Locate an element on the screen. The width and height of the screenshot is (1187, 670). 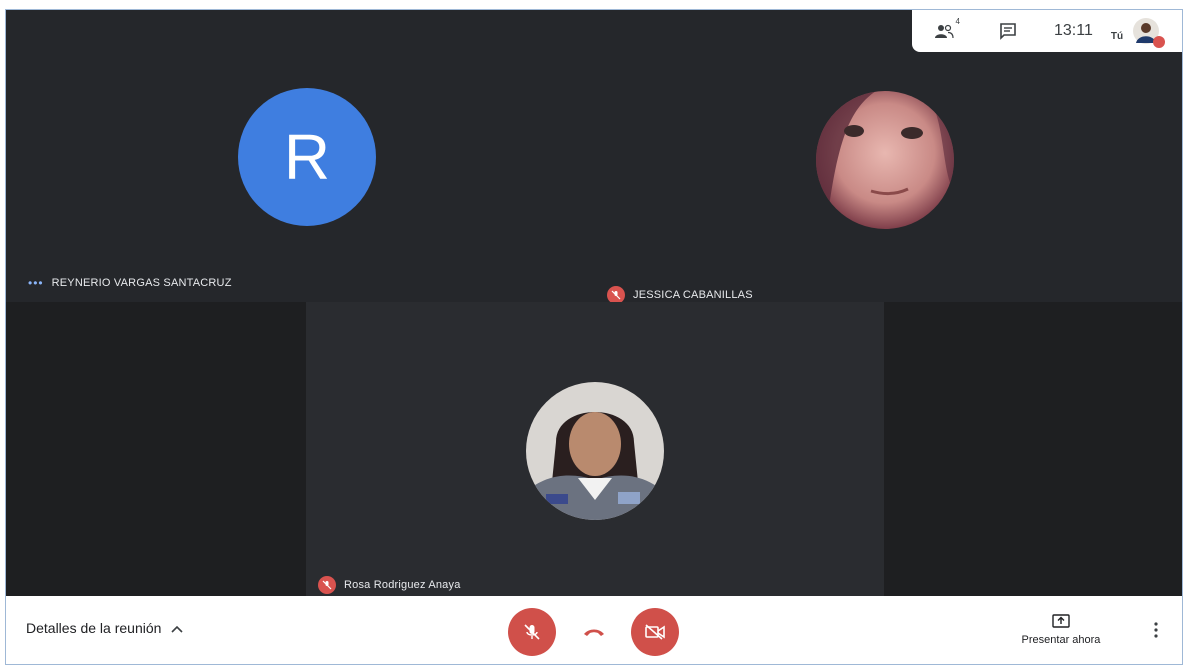
avatar-rosa-photo is located at coordinates (595, 451).